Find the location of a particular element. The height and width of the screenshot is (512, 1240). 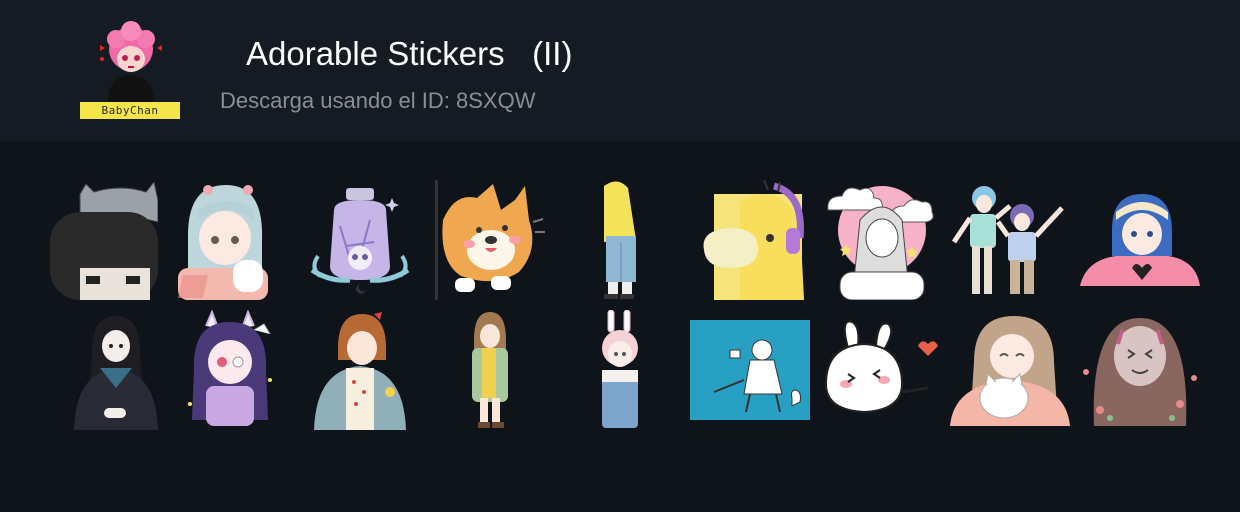

download-id-text: Descarga usando el ID: 8SXQW is located at coordinates (378, 100).